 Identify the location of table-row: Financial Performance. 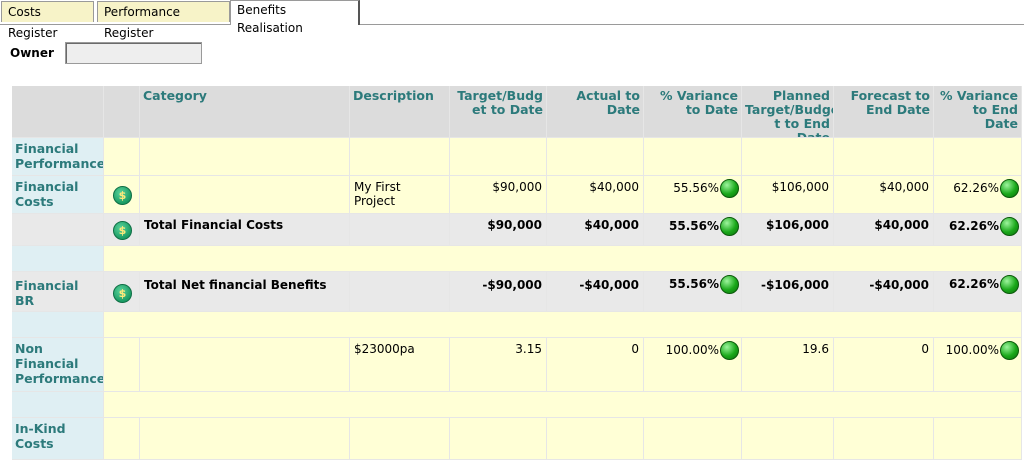
(517, 157).